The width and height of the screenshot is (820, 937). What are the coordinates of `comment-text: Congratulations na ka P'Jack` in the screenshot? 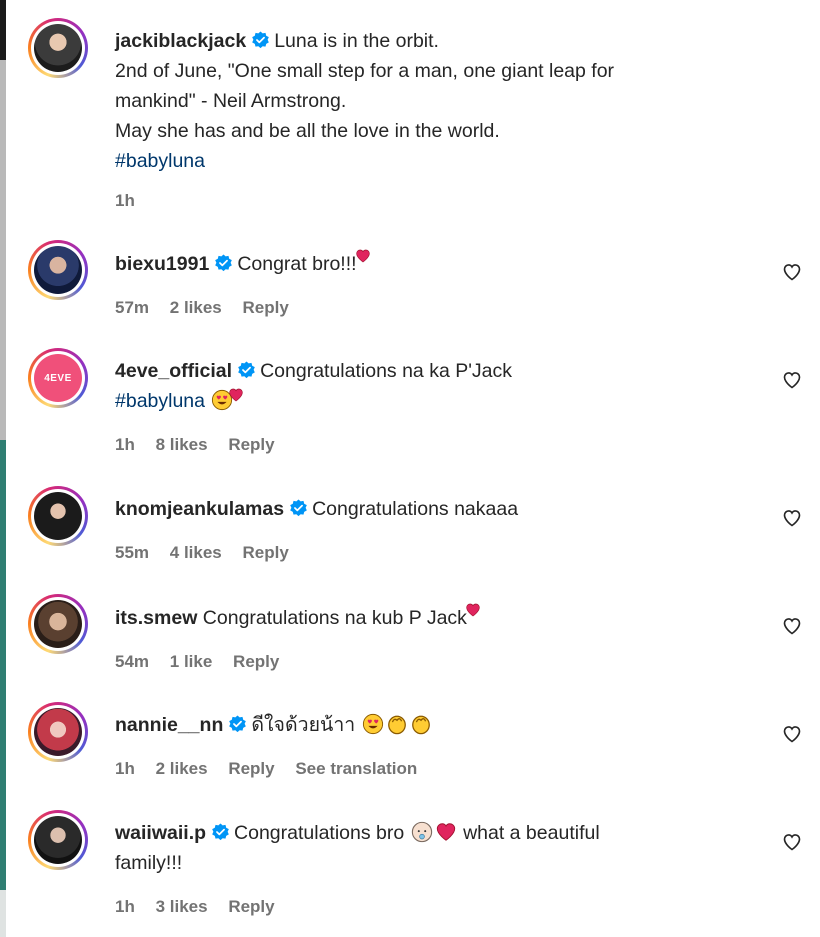 It's located at (386, 371).